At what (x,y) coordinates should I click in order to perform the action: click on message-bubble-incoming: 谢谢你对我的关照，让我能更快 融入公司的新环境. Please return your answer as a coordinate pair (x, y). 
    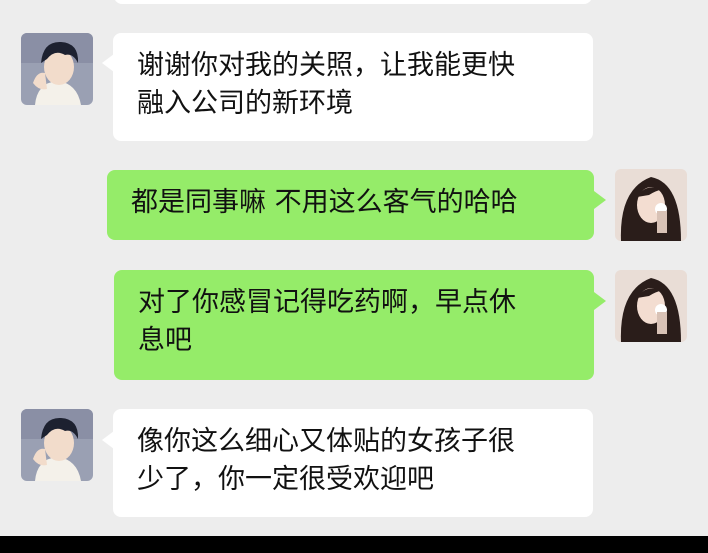
    Looking at the image, I should click on (353, 87).